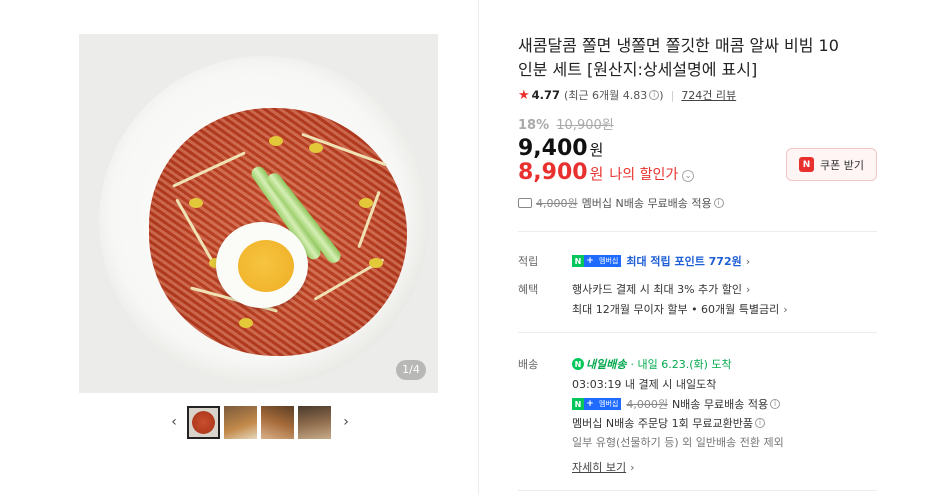 Image resolution: width=929 pixels, height=495 pixels. I want to click on yolk-graphic, so click(266, 266).